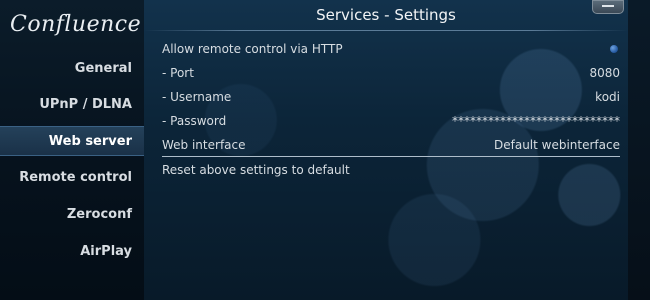  I want to click on setting-label: Allow remote control via HTTP, so click(252, 49).